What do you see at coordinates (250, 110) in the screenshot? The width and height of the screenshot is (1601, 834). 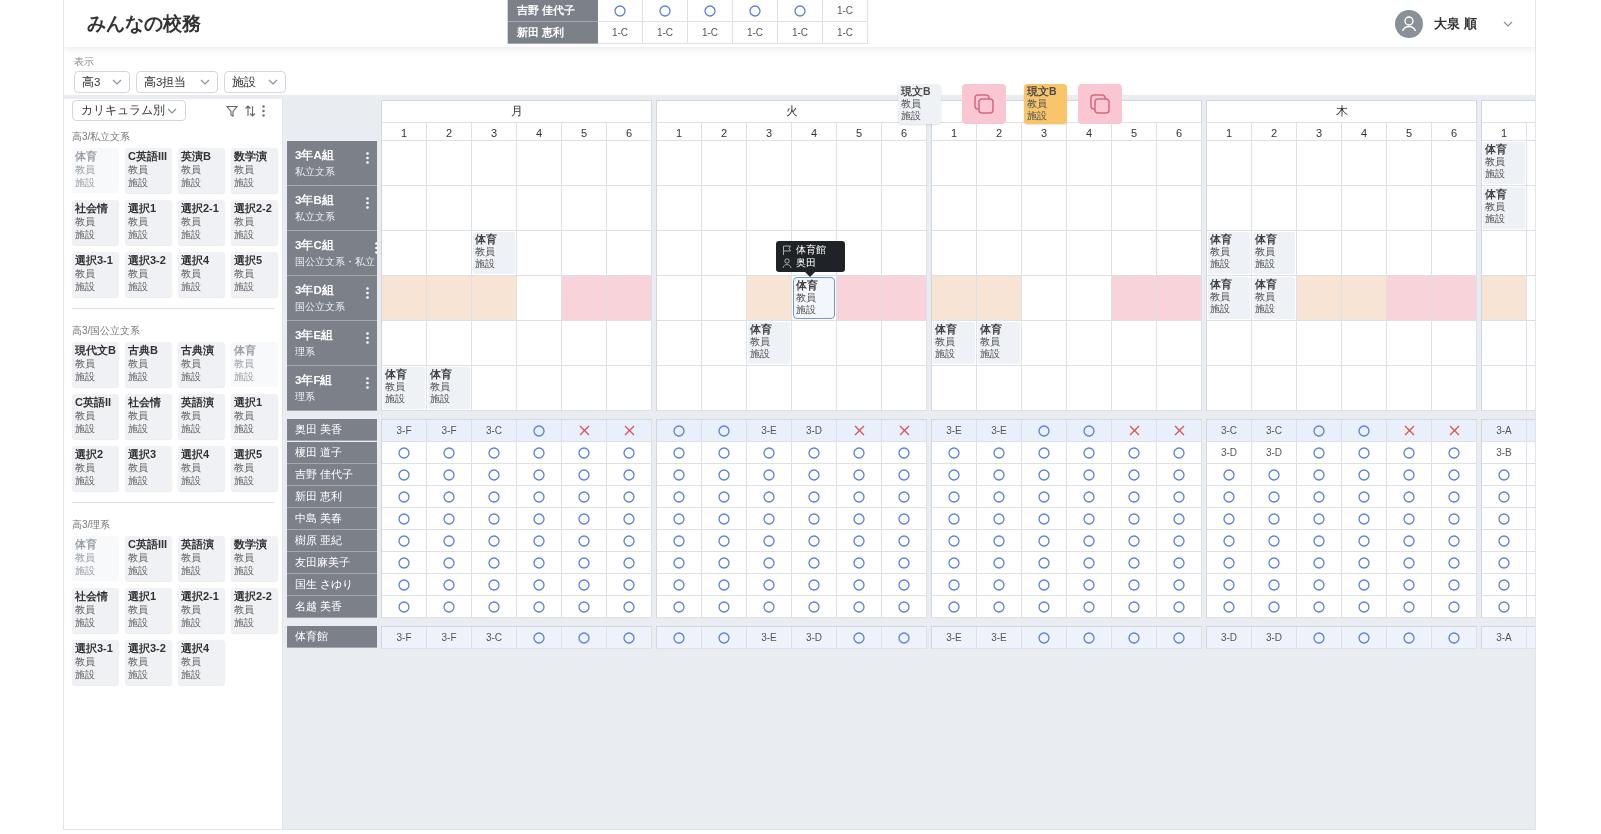 I see `sort-icon` at bounding box center [250, 110].